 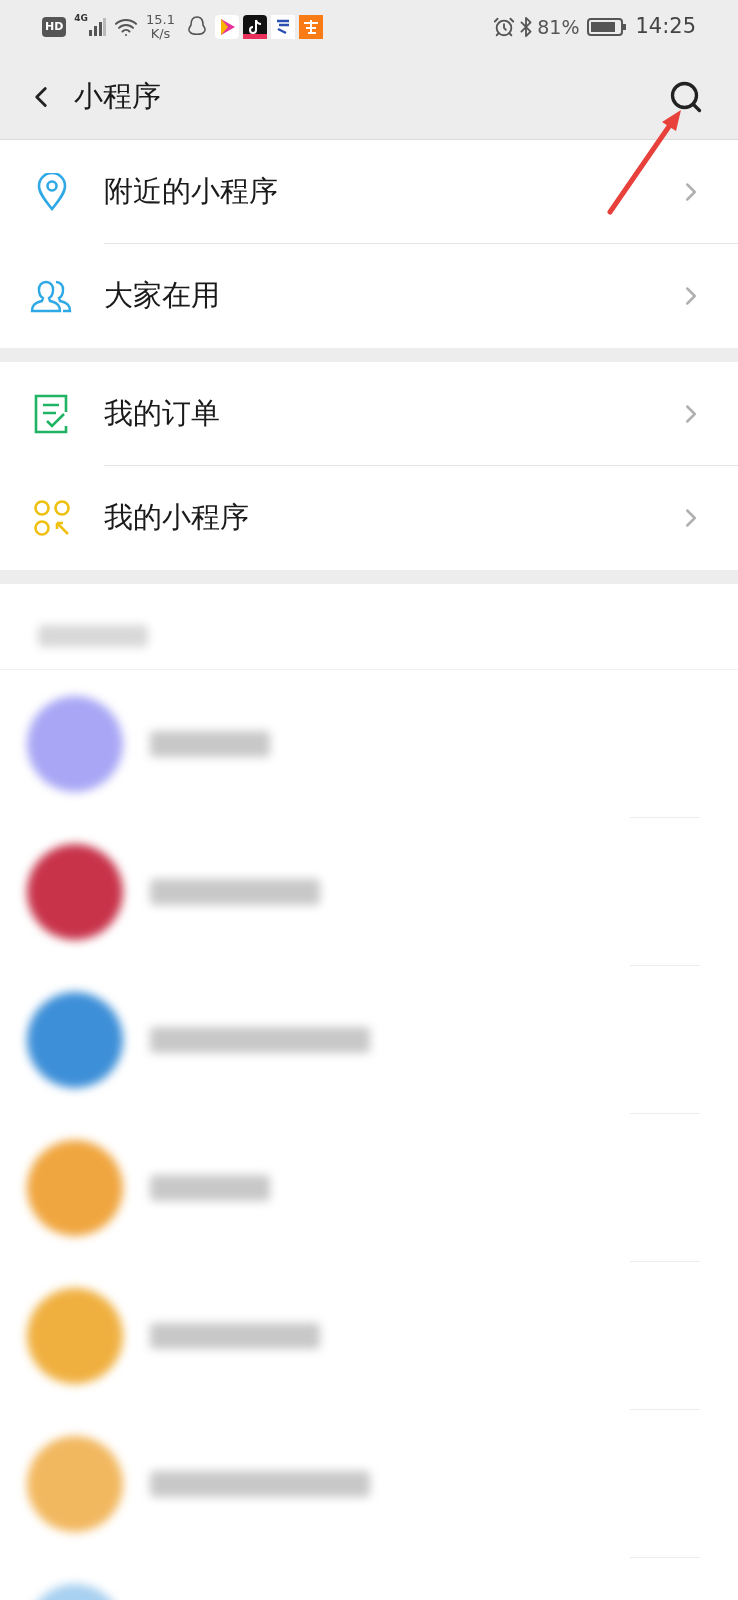 What do you see at coordinates (369, 518) in the screenshot?
I see `menu-item: 我的小程序` at bounding box center [369, 518].